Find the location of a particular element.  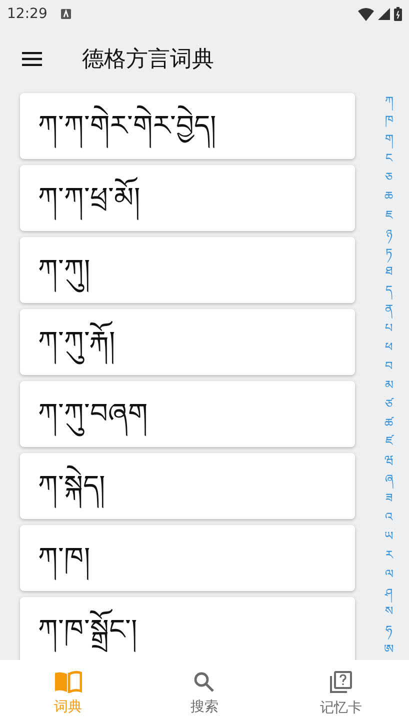

index-letter: ཆ is located at coordinates (389, 196).